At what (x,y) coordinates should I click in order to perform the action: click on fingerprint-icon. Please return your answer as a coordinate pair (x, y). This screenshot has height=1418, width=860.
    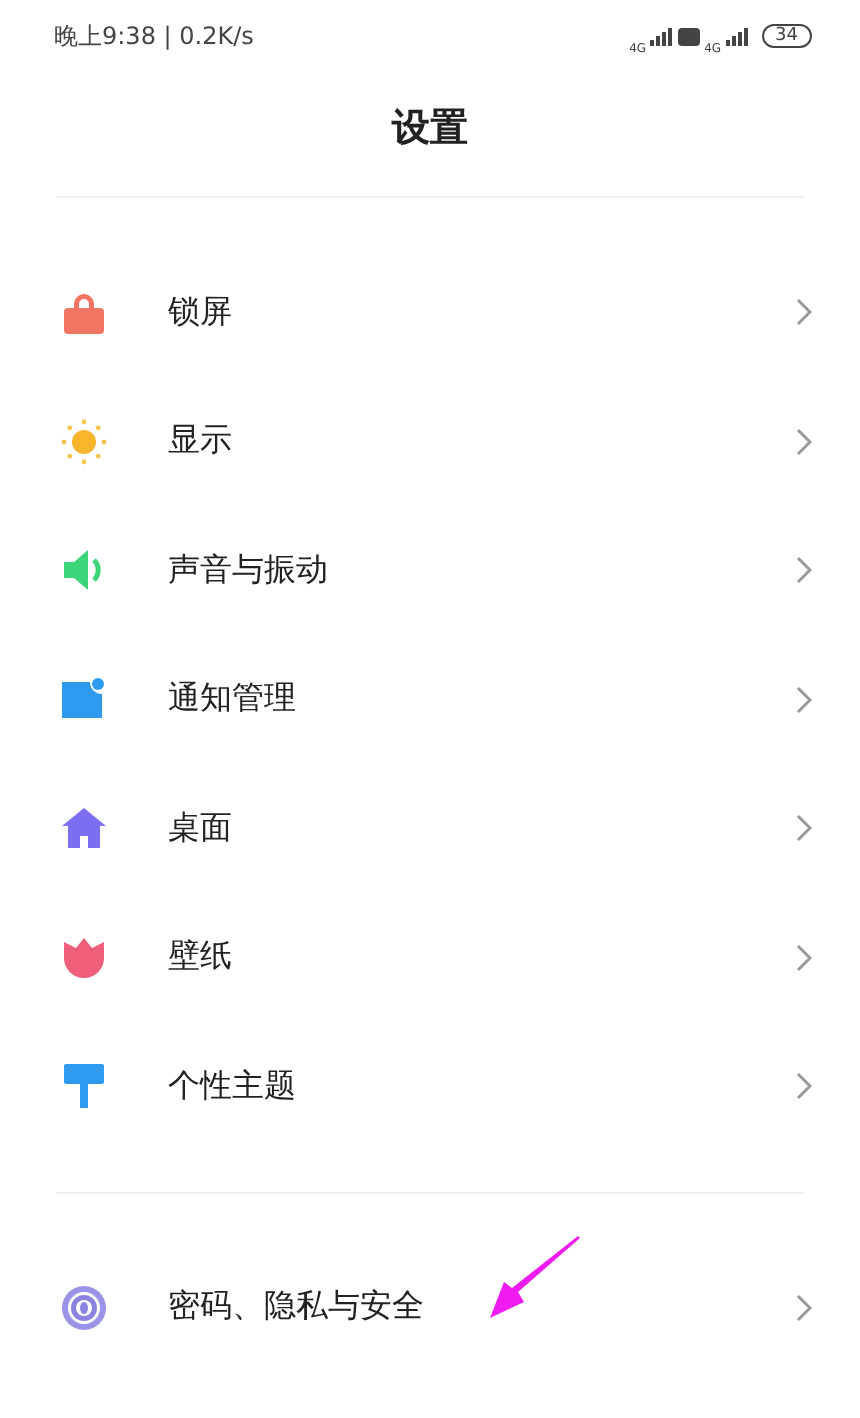
    Looking at the image, I should click on (84, 1307).